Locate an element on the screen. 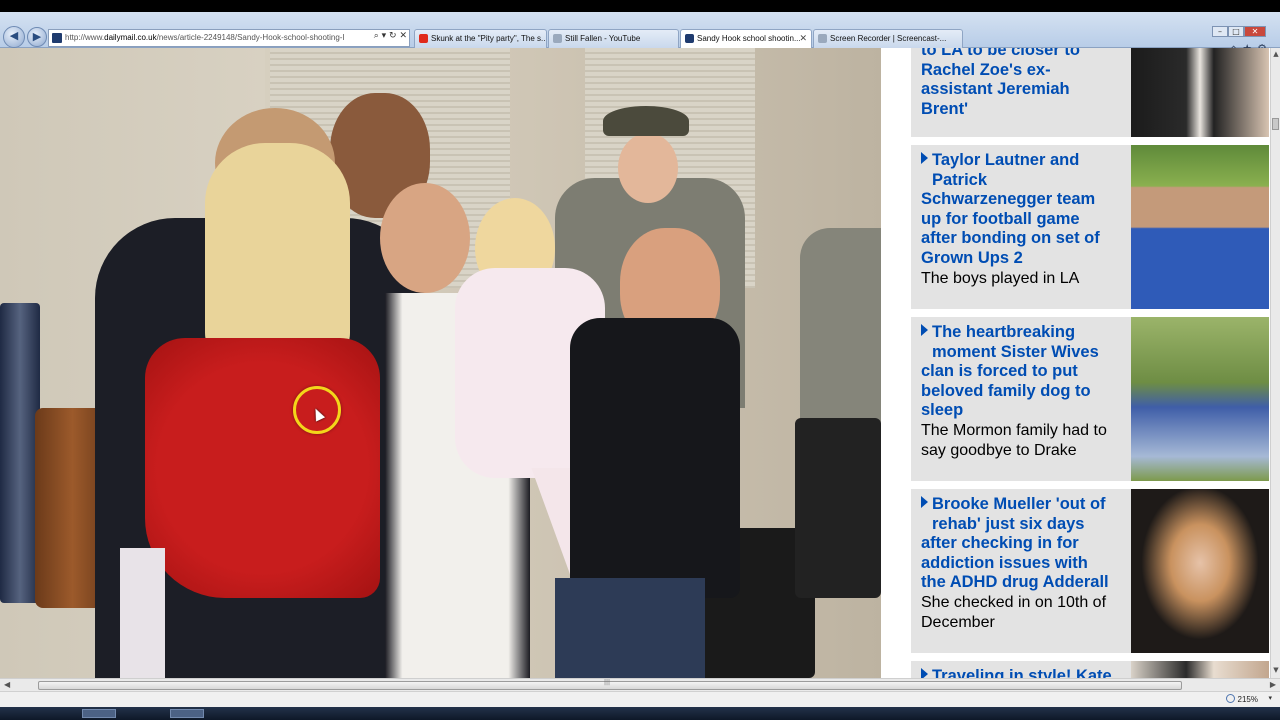  tab-label: Still Fallen - YouTube is located at coordinates (603, 38).